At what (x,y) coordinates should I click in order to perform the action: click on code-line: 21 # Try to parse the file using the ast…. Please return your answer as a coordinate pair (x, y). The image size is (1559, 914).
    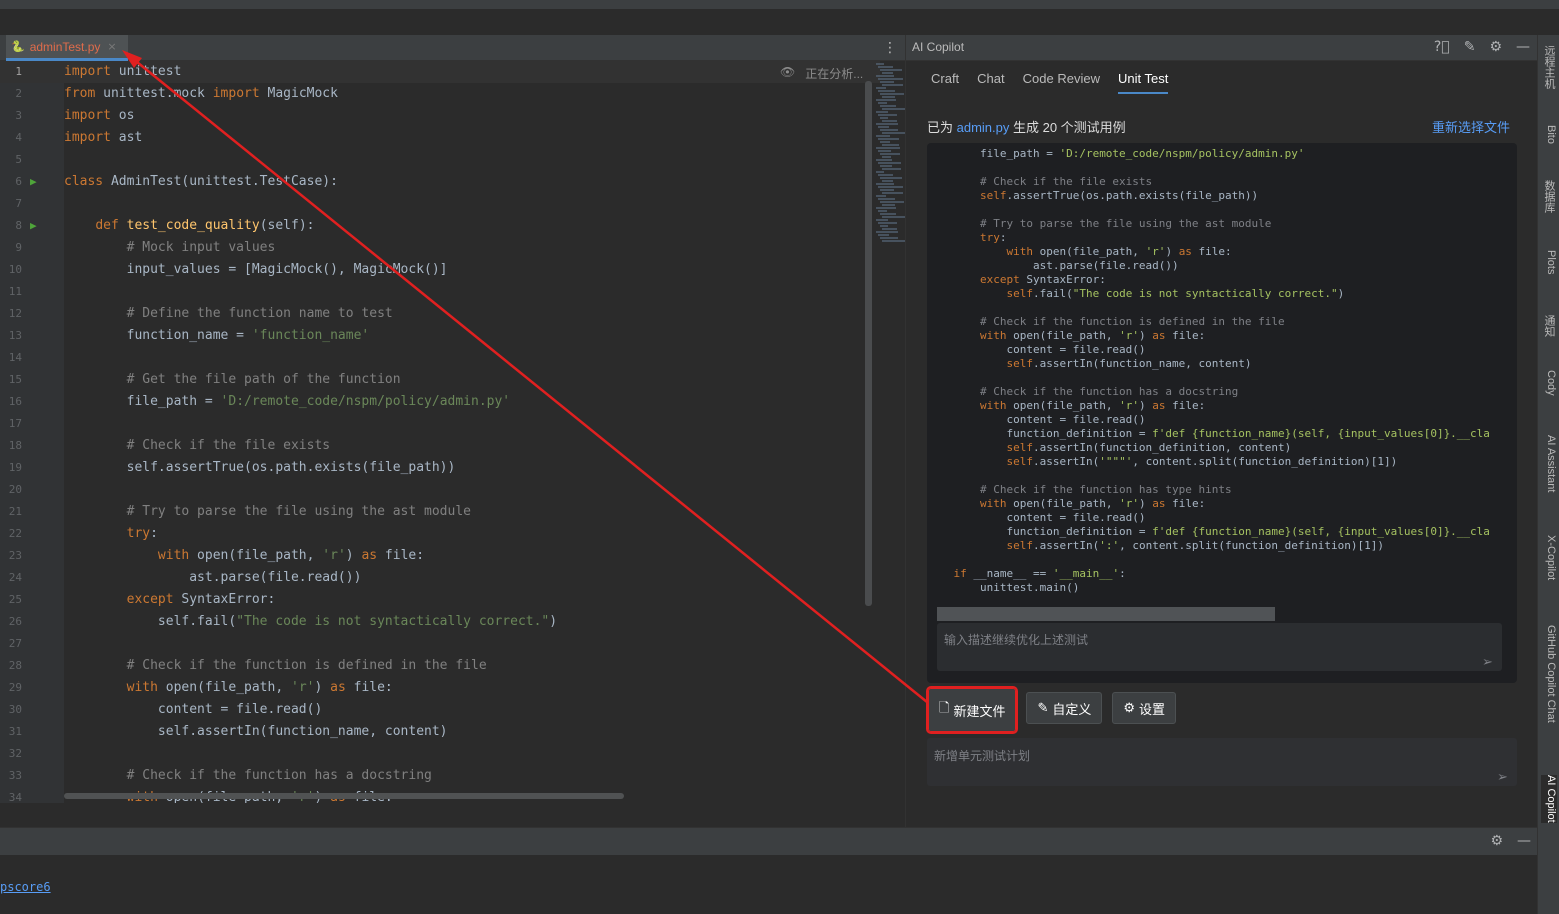
    Looking at the image, I should click on (440, 512).